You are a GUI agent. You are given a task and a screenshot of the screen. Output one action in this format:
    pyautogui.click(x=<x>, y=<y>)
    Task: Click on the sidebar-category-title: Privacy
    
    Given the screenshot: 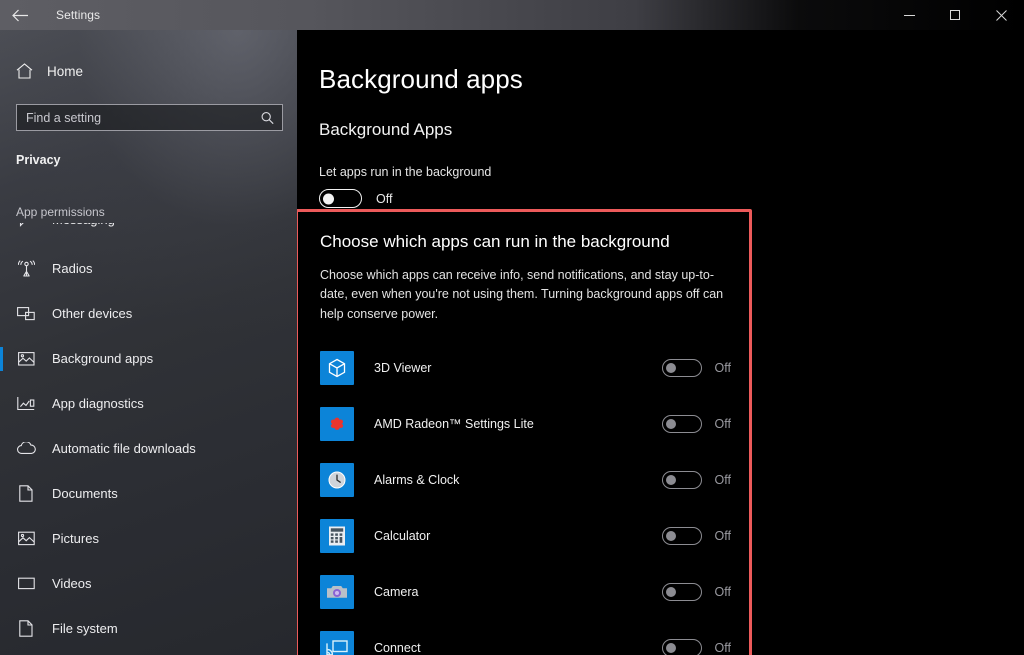 What is the action you would take?
    pyautogui.click(x=38, y=160)
    